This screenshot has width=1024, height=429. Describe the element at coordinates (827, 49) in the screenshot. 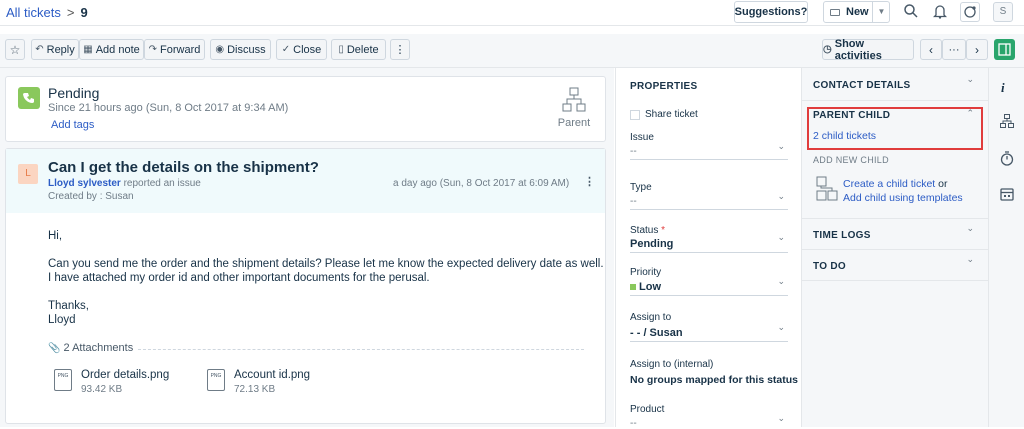

I see `clock-icon: ◷` at that location.